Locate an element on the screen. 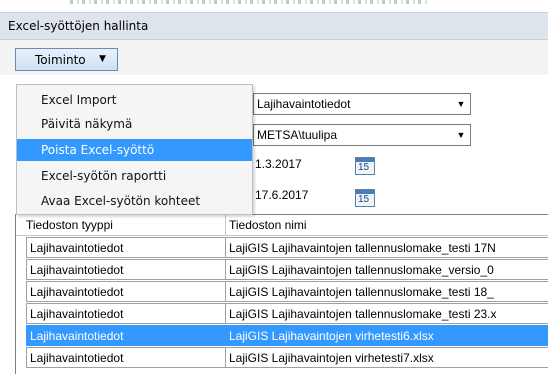 The width and height of the screenshot is (548, 374). end-date-field: 17.6.2017 is located at coordinates (303, 195).